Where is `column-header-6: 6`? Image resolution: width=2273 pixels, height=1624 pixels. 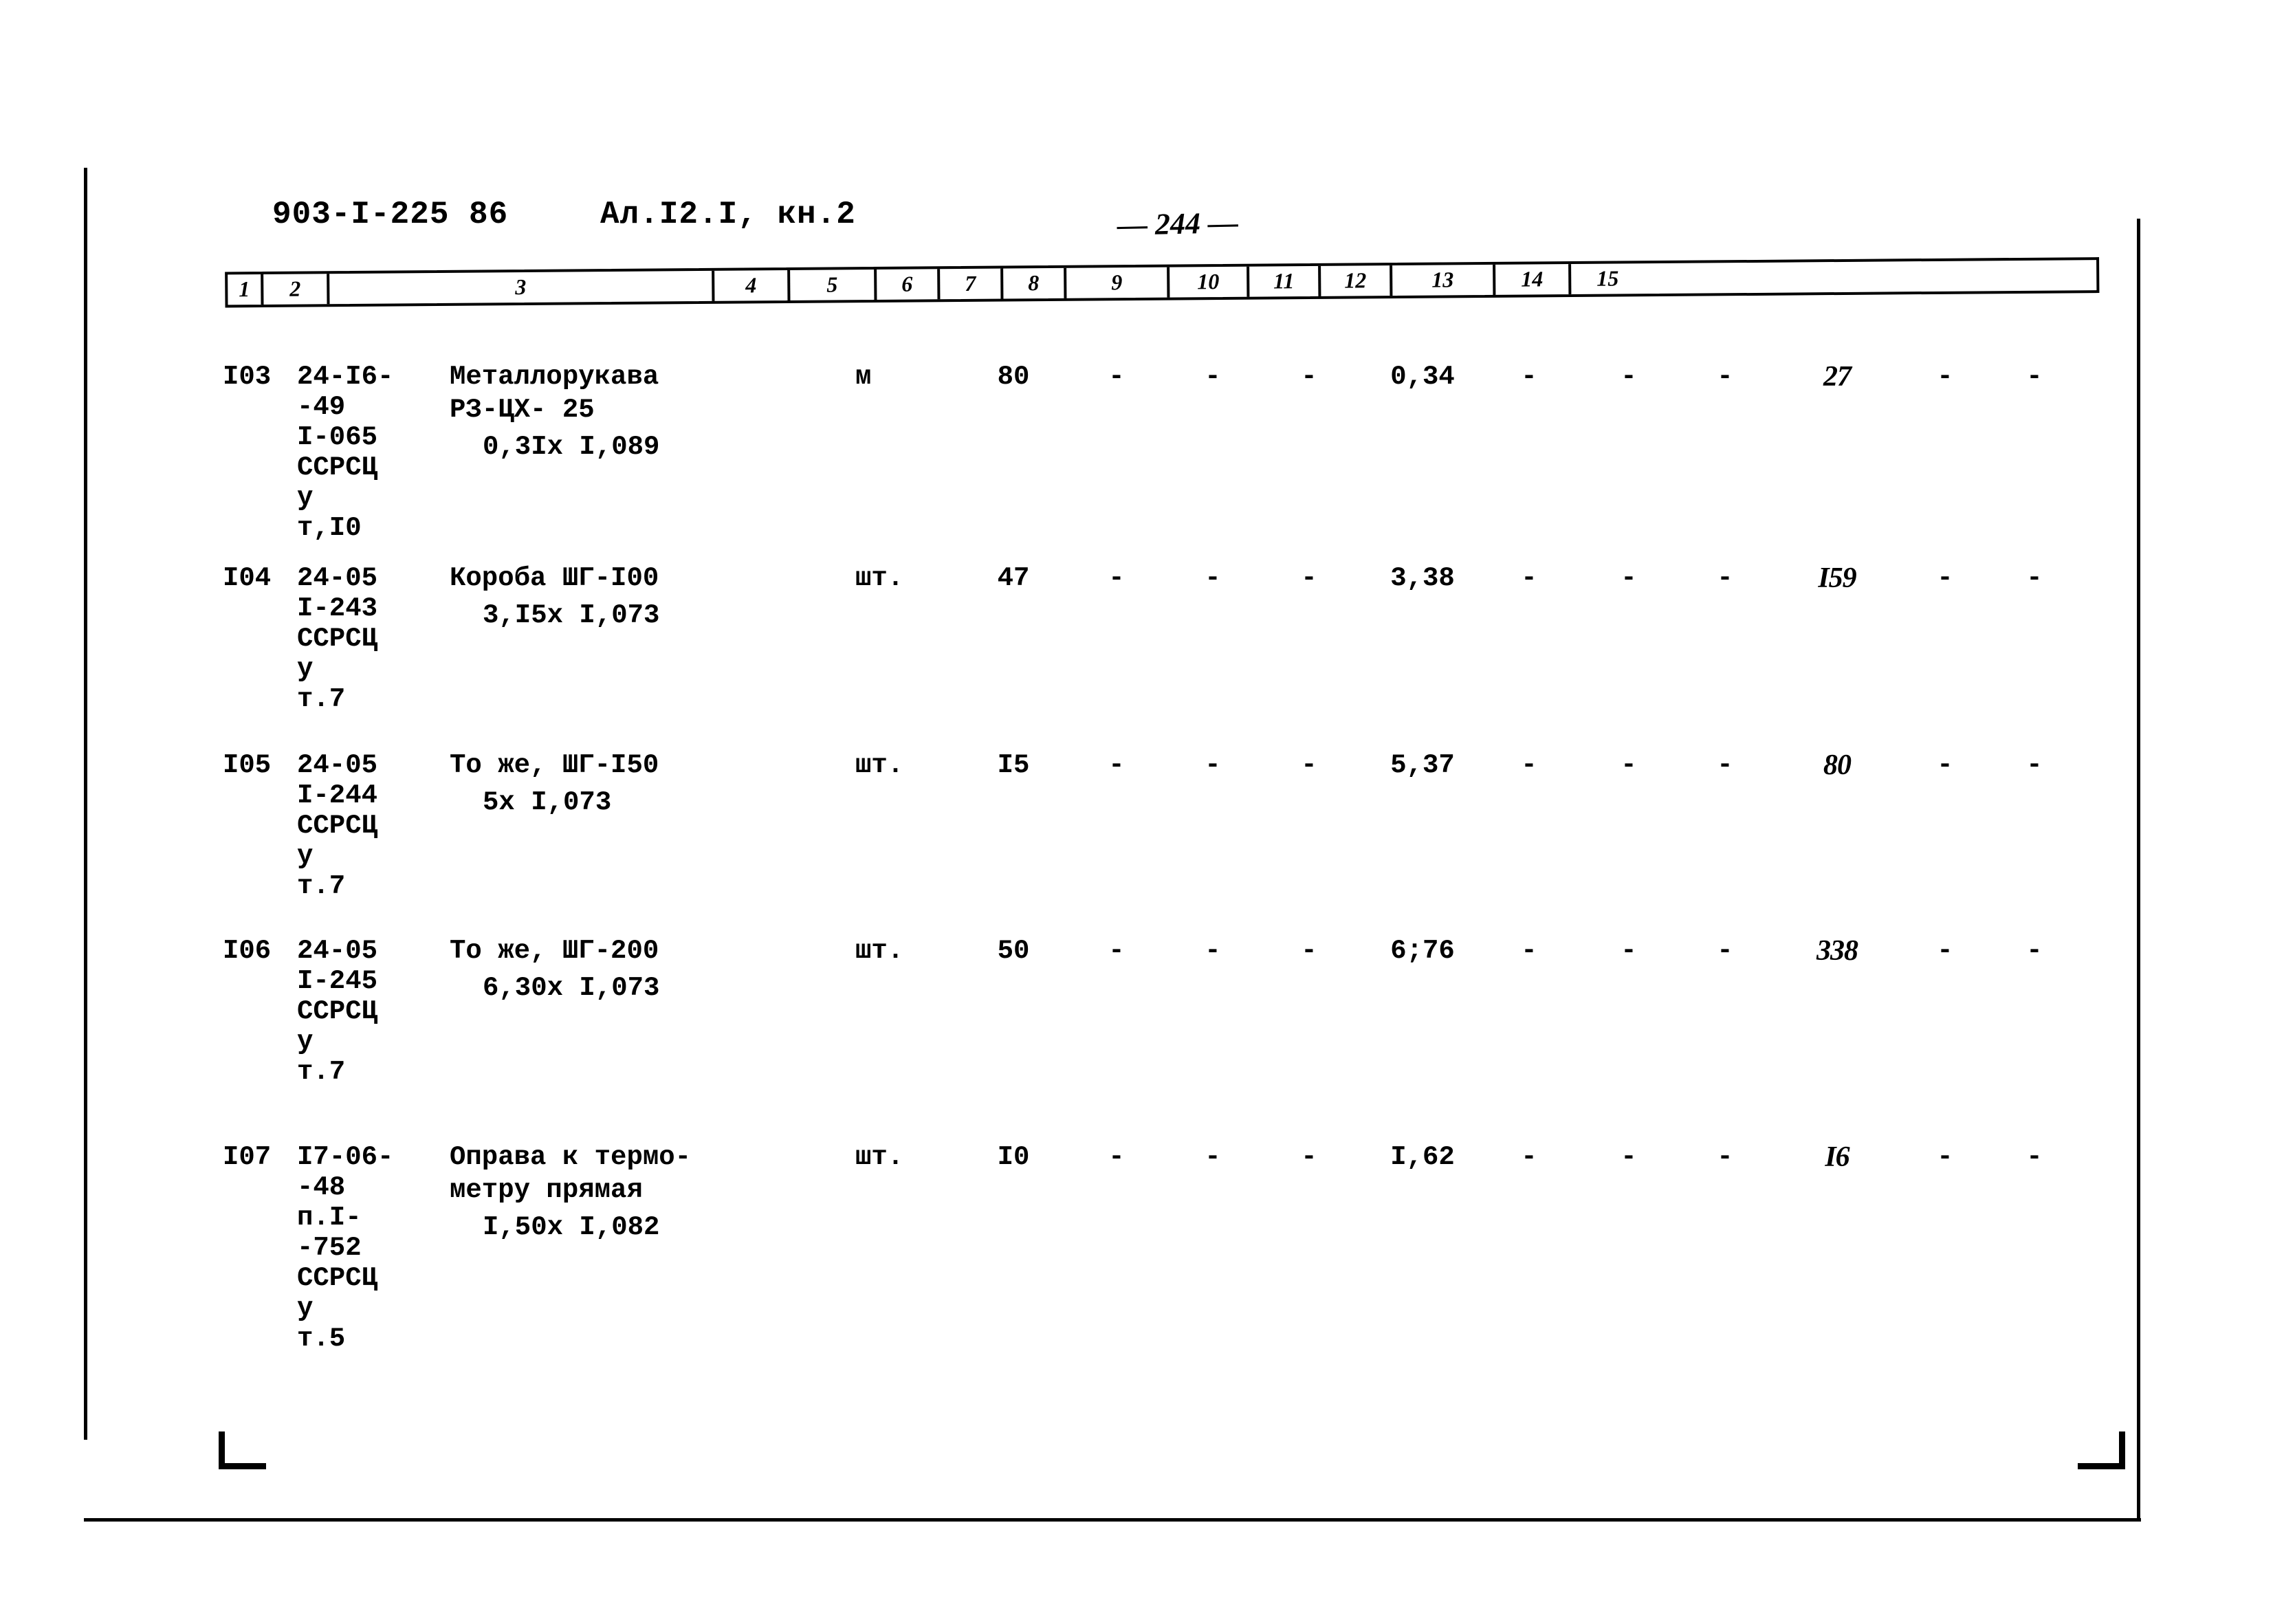
column-header-6: 6 is located at coordinates (909, 284).